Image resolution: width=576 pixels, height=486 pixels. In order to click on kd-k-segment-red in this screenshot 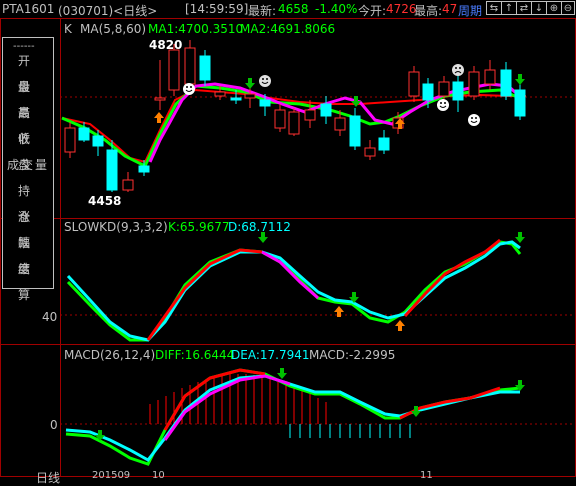, I will do `click(204, 294)`.